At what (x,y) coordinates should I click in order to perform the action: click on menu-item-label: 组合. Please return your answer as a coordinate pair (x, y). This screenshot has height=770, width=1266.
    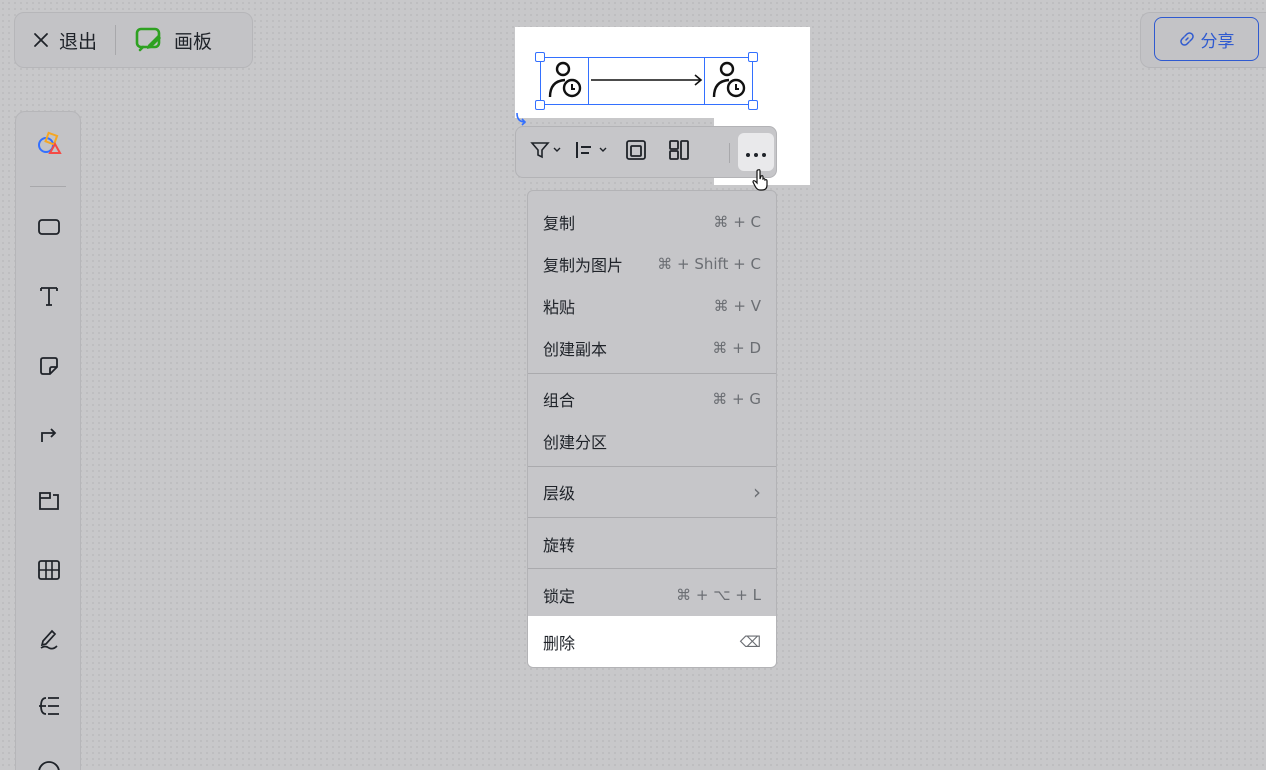
    Looking at the image, I should click on (559, 400).